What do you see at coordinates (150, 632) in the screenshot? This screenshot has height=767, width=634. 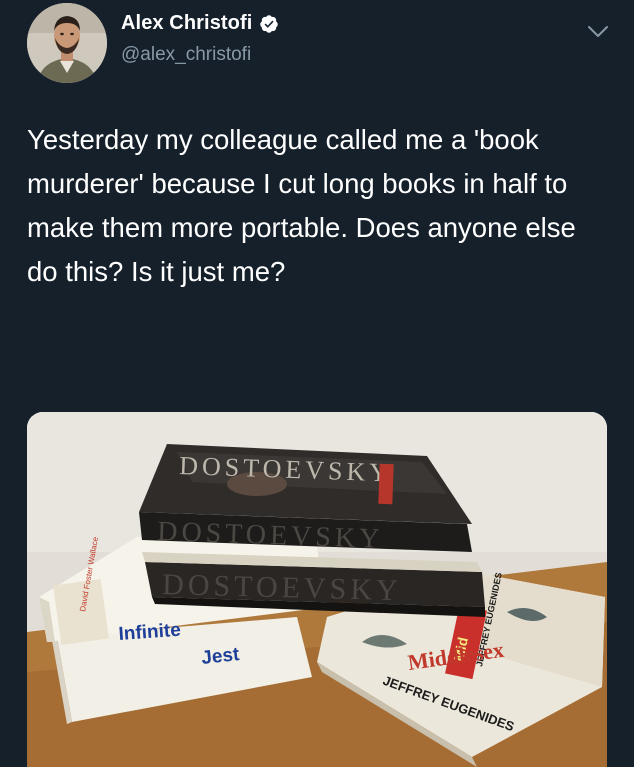 I see `infinite-jest-title: Infinite` at bounding box center [150, 632].